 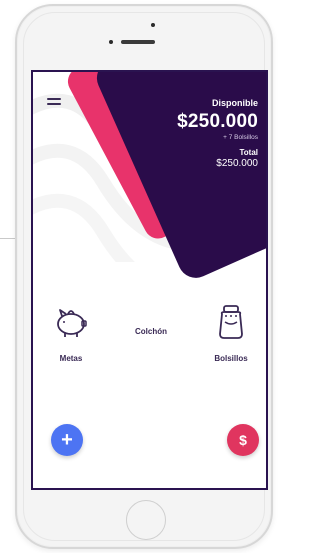 What do you see at coordinates (231, 322) in the screenshot?
I see `jar-icon` at bounding box center [231, 322].